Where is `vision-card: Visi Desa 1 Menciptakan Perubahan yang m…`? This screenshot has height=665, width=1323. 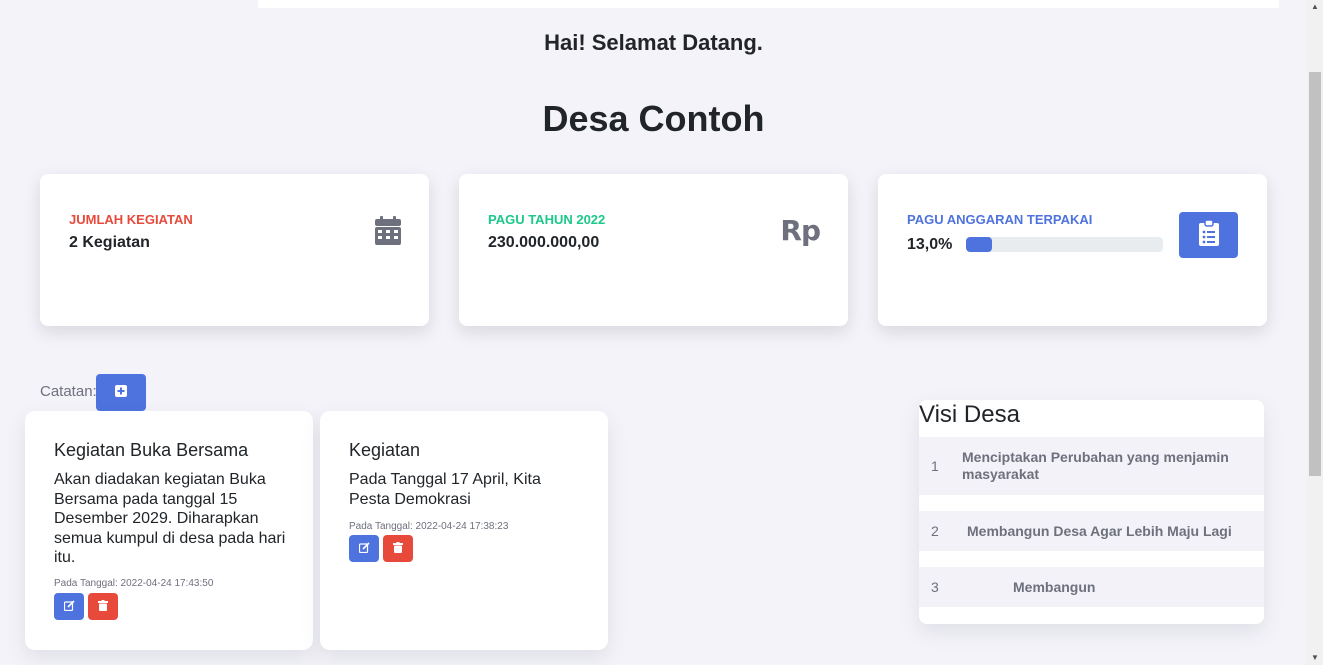
vision-card: Visi Desa 1 Menciptakan Perubahan yang m… is located at coordinates (1091, 512).